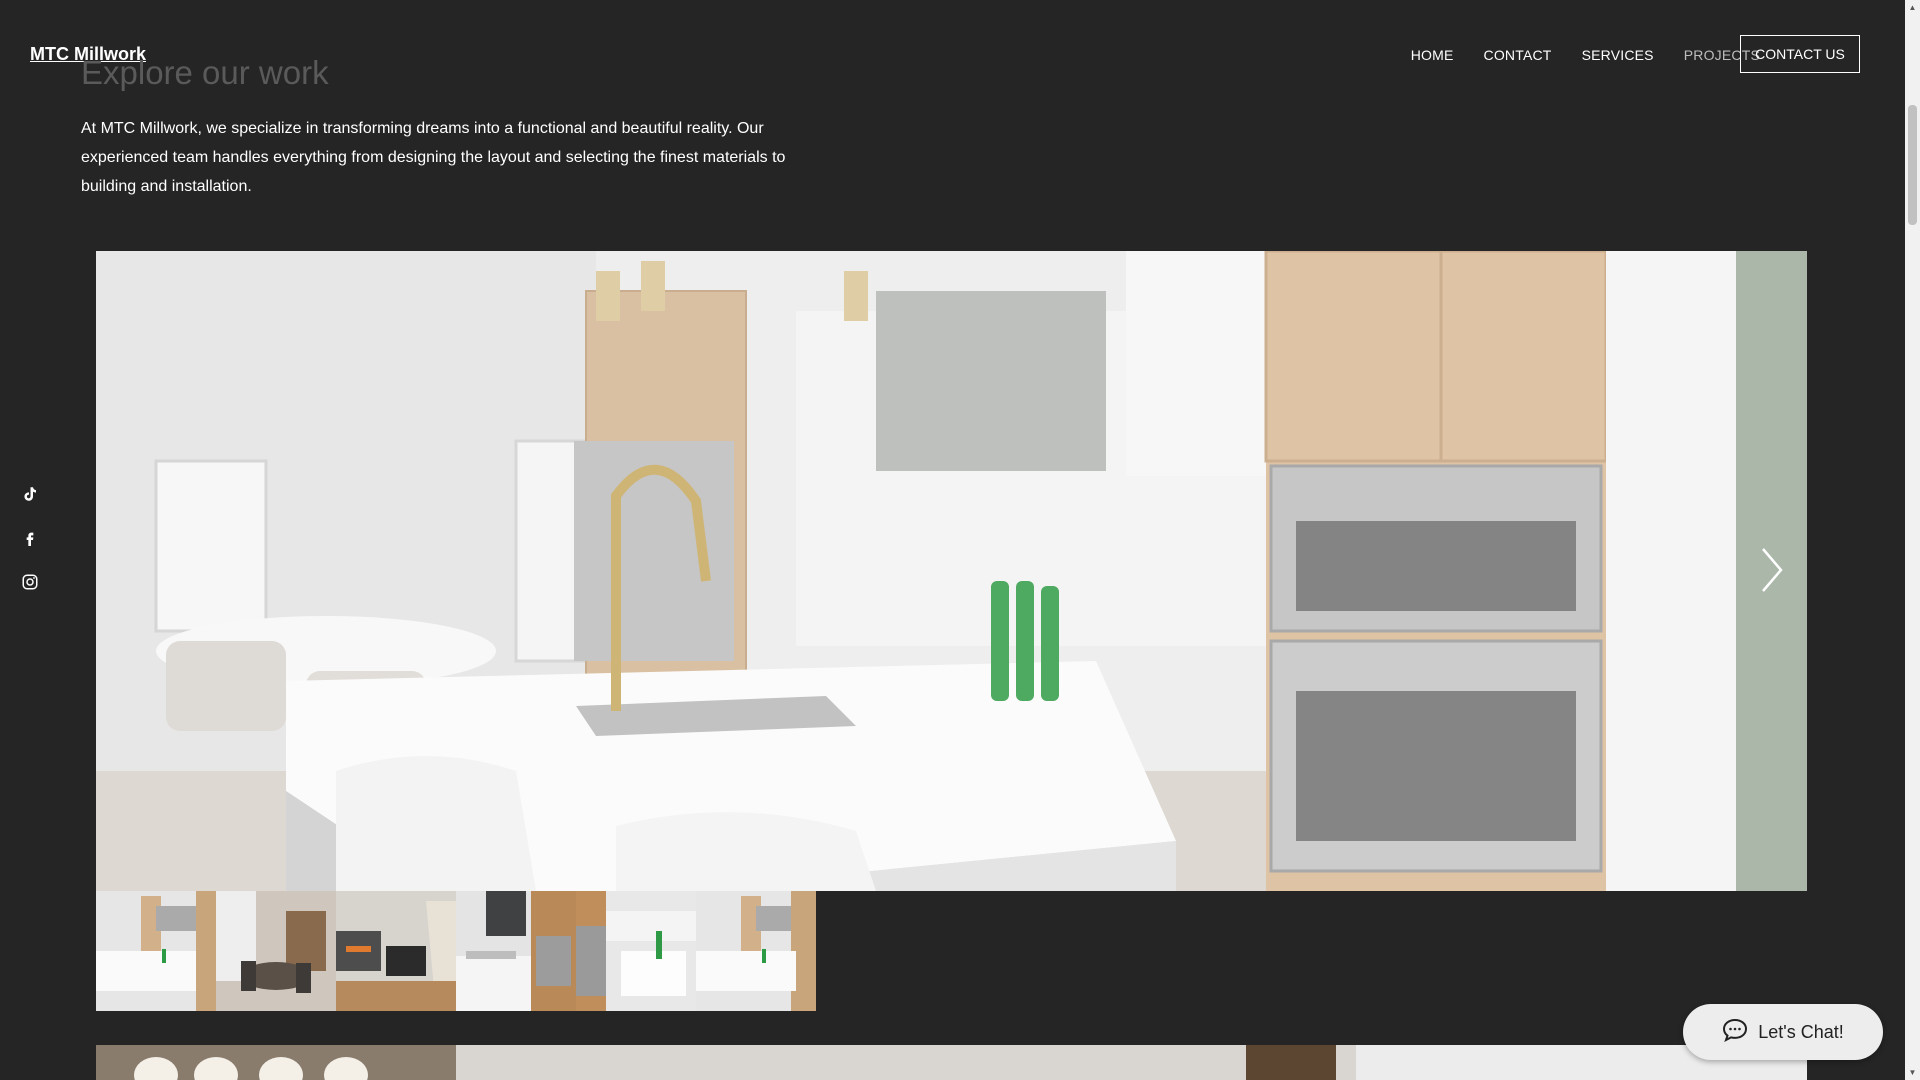 The image size is (1920, 1080). I want to click on tiktok-icon, so click(30, 494).